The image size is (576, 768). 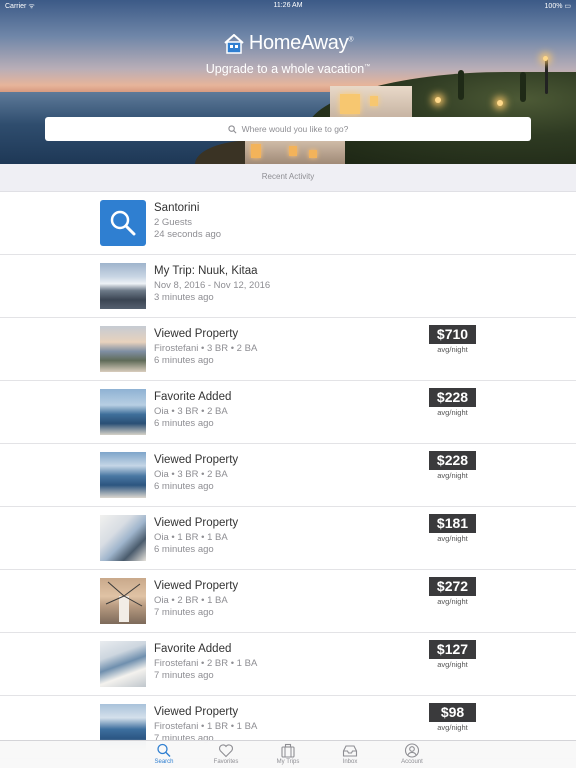 I want to click on activity-time: 3 minutes ago, so click(x=184, y=297).